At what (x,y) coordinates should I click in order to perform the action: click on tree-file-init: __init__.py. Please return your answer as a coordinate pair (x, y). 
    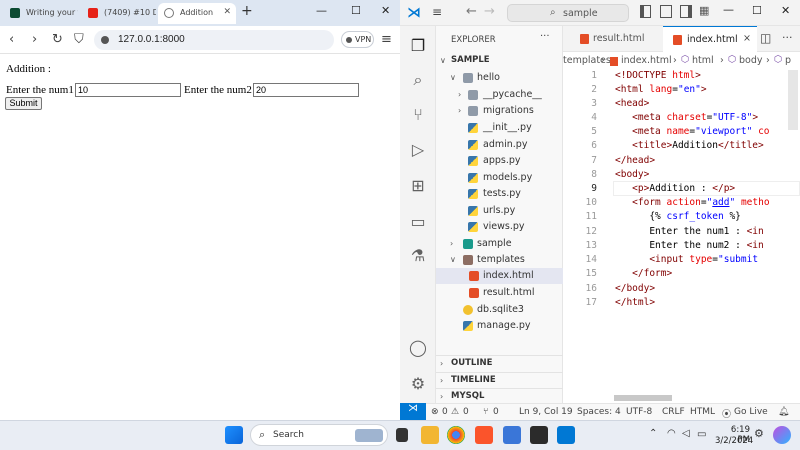
    Looking at the image, I should click on (499, 128).